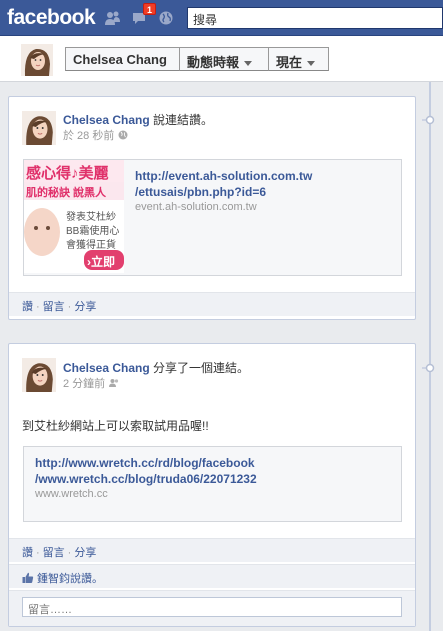  Describe the element at coordinates (67, 173) in the screenshot. I see `thumb-headline: 感心得♪美麗` at that location.